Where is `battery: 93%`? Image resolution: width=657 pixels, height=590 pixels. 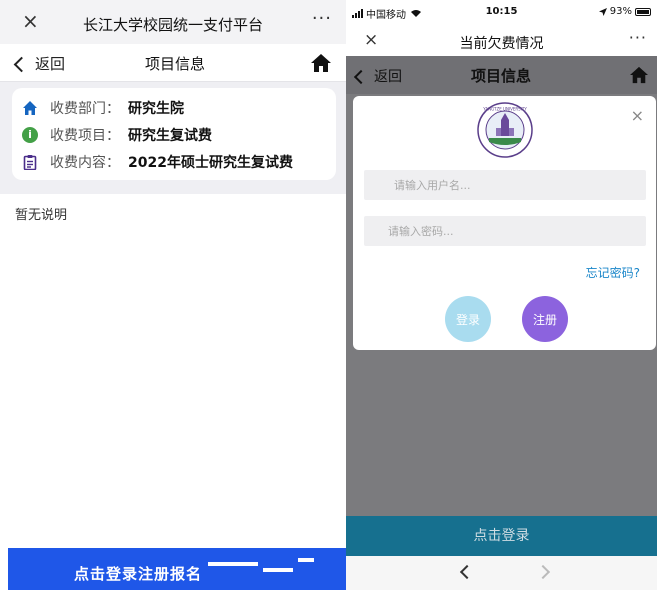 battery: 93% is located at coordinates (624, 11).